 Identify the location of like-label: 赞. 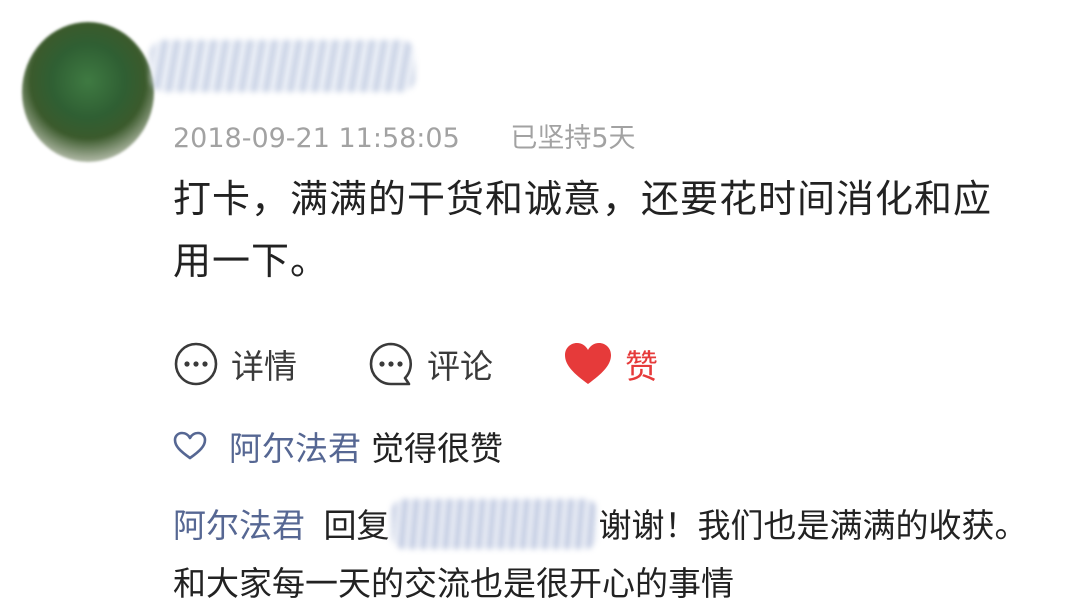
(641, 366).